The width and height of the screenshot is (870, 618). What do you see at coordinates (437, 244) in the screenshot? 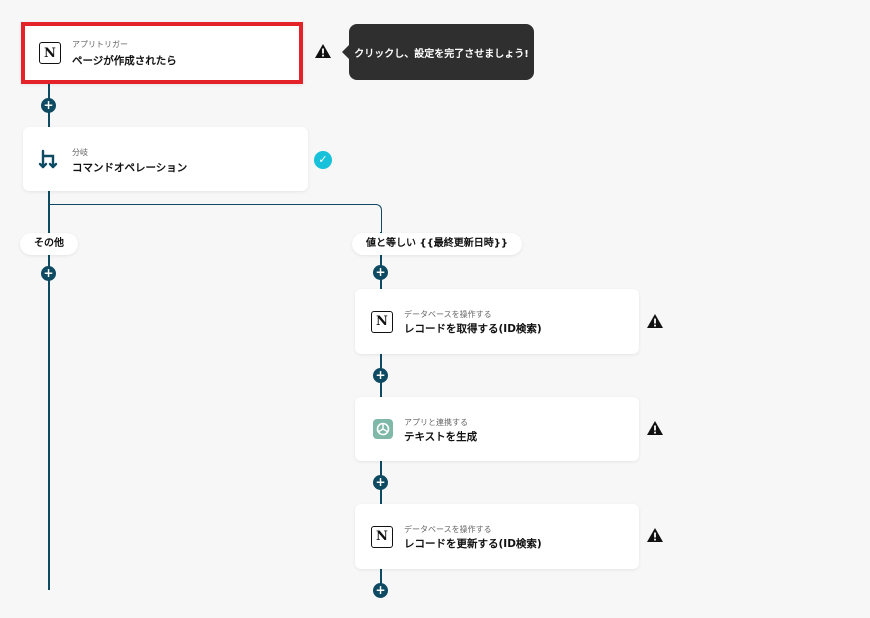
I see `branch-label-equals: 値と等しい {{最終更新日時}}` at bounding box center [437, 244].